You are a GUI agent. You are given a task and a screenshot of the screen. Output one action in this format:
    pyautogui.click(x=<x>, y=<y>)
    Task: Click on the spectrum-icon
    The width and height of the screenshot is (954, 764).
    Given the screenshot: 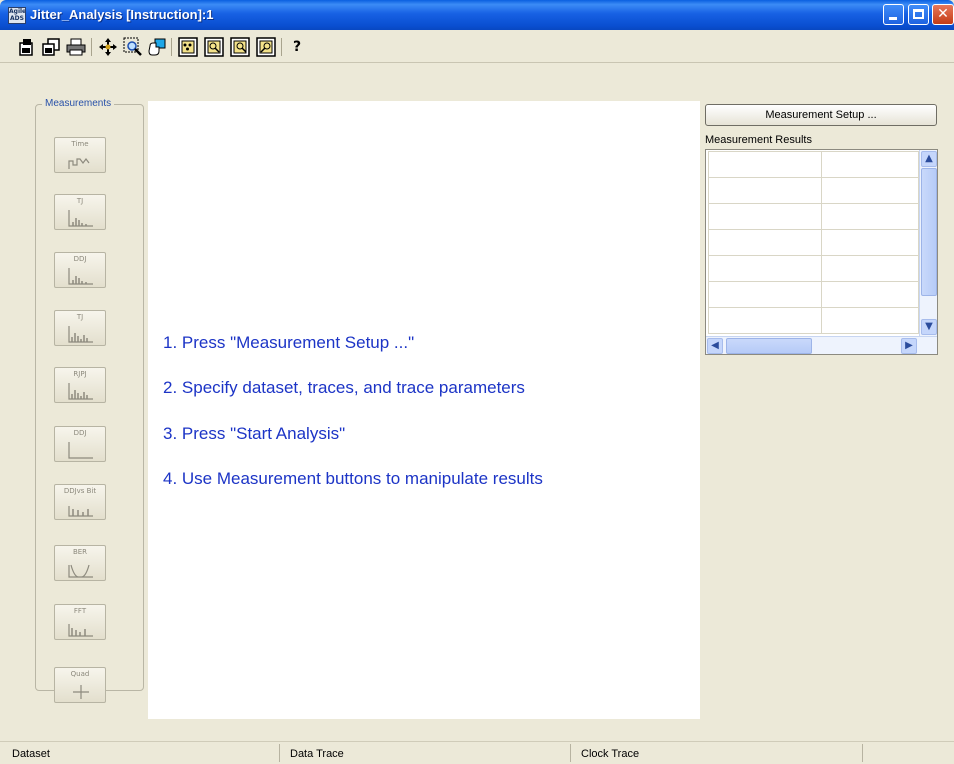 What is the action you would take?
    pyautogui.click(x=80, y=630)
    